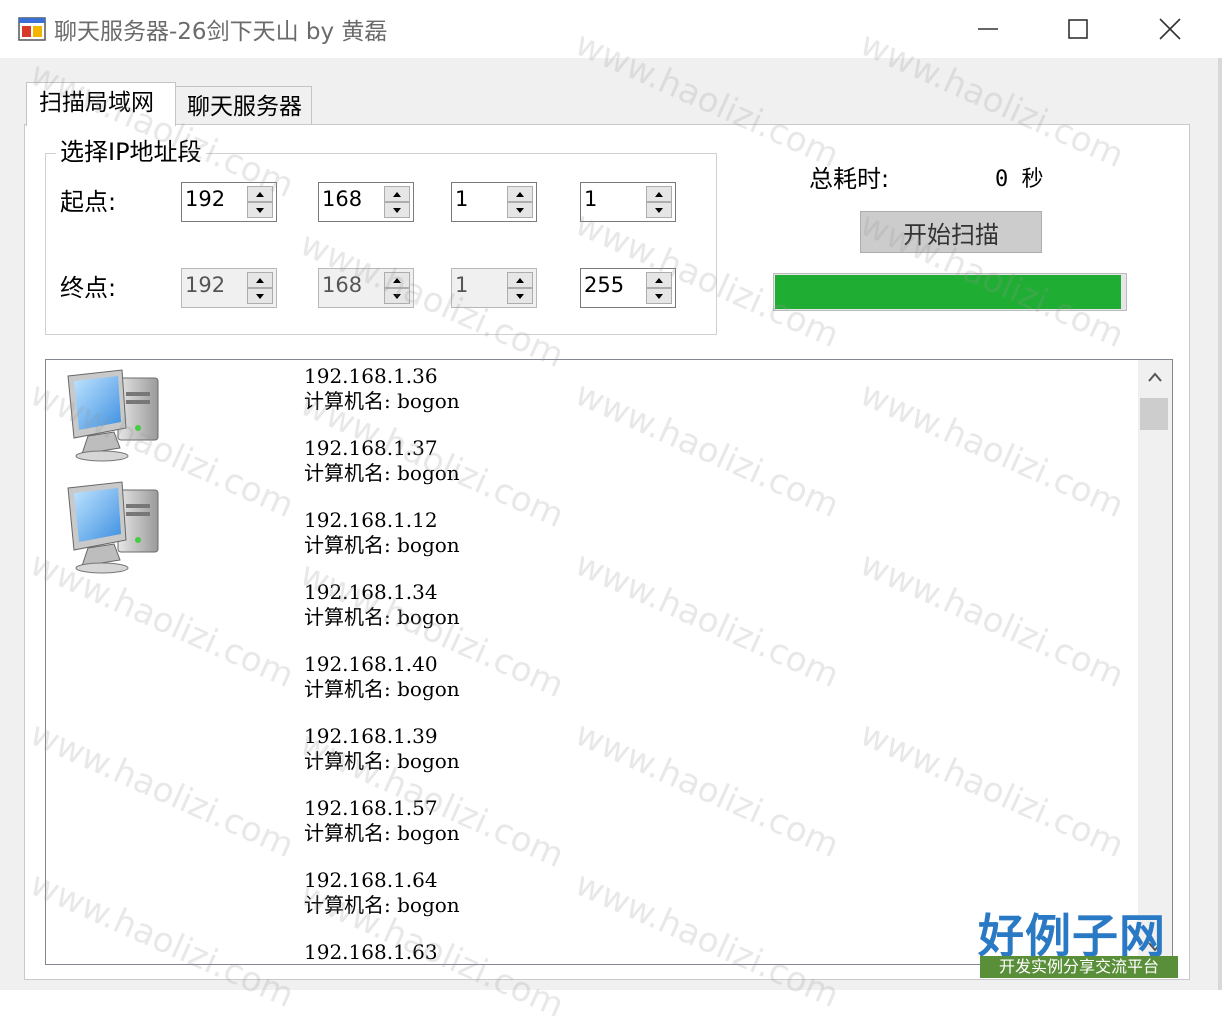 This screenshot has height=1026, width=1222. I want to click on host-list-item: 192.168.1.37 计算机名: bogon, so click(382, 461).